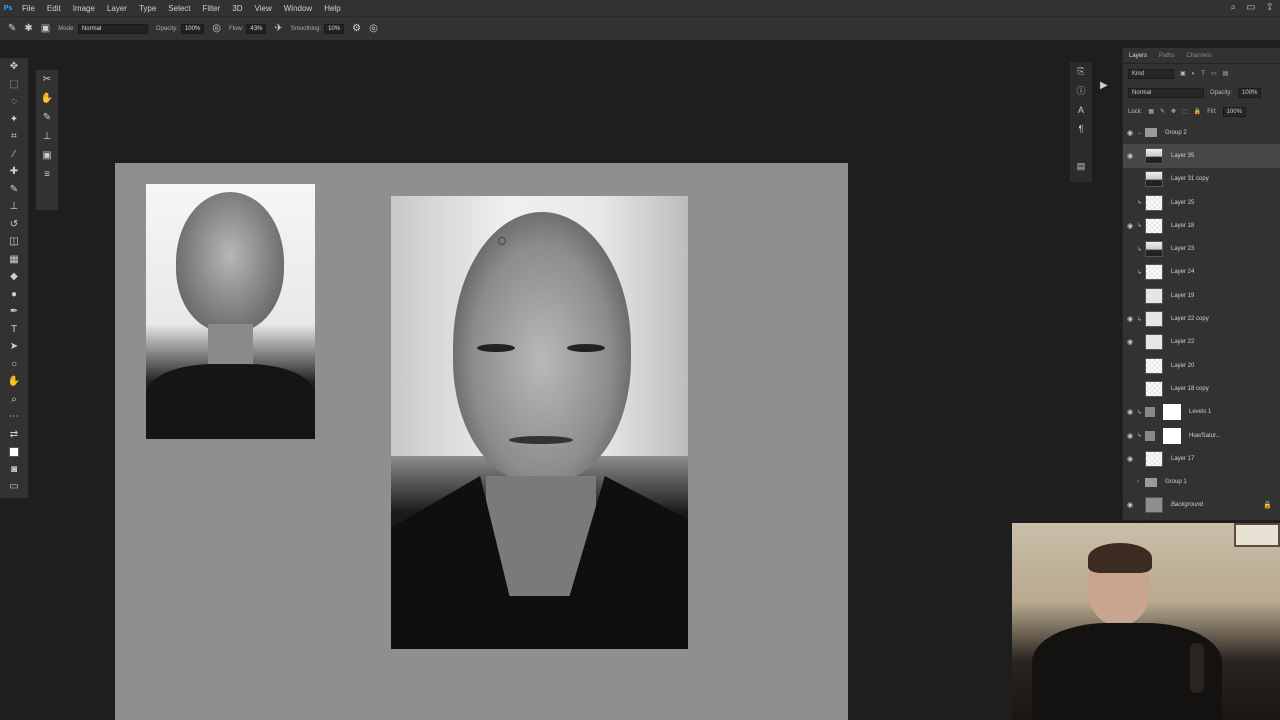 This screenshot has width=1280, height=720. I want to click on color-swatches, so click(14, 452).